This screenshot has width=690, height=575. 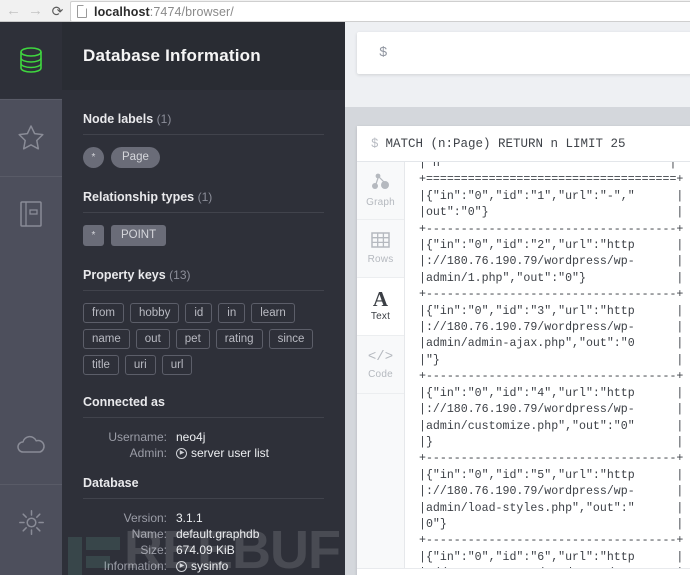 What do you see at coordinates (203, 518) in the screenshot?
I see `database-row: Version: 3.1.1` at bounding box center [203, 518].